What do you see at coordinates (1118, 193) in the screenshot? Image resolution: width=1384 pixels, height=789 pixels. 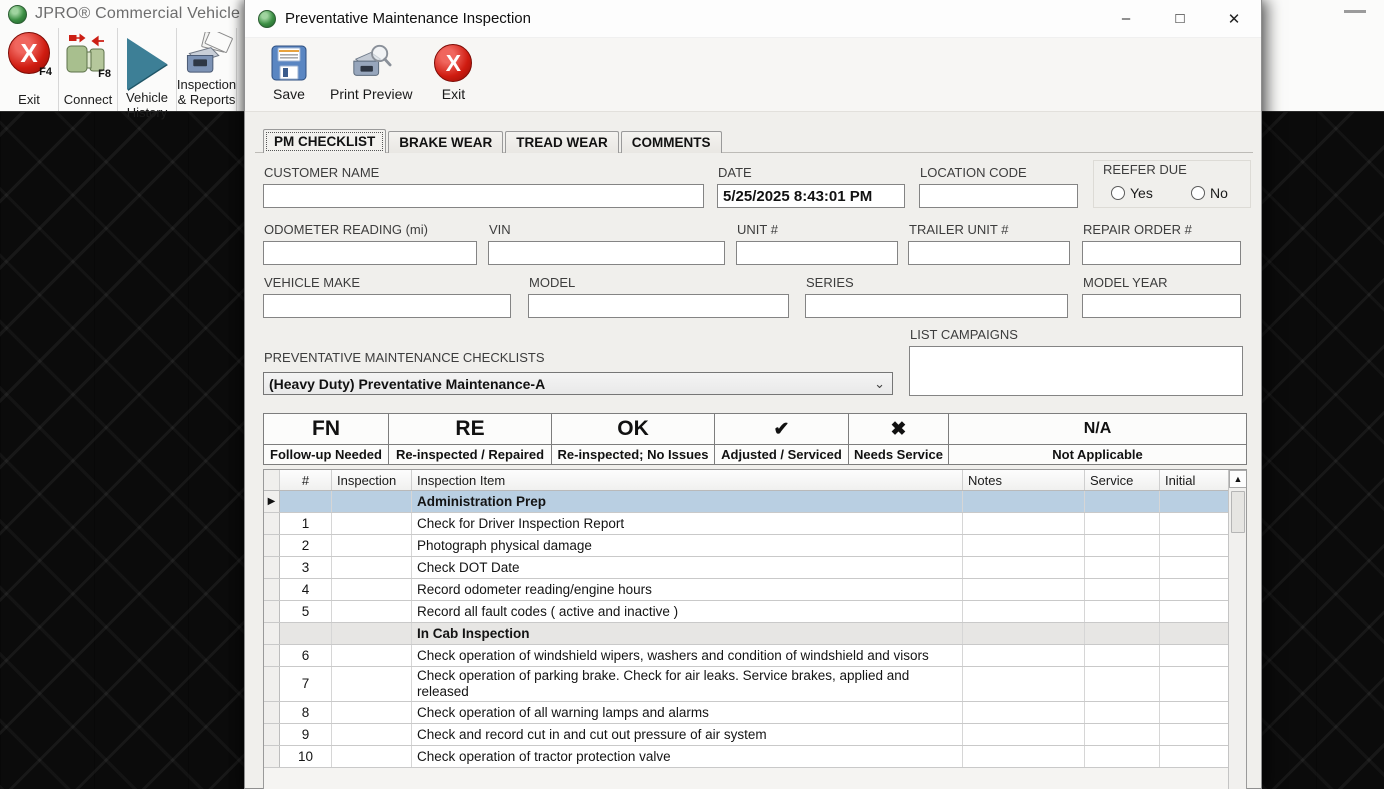 I see `reefer-yes-radio-circle` at bounding box center [1118, 193].